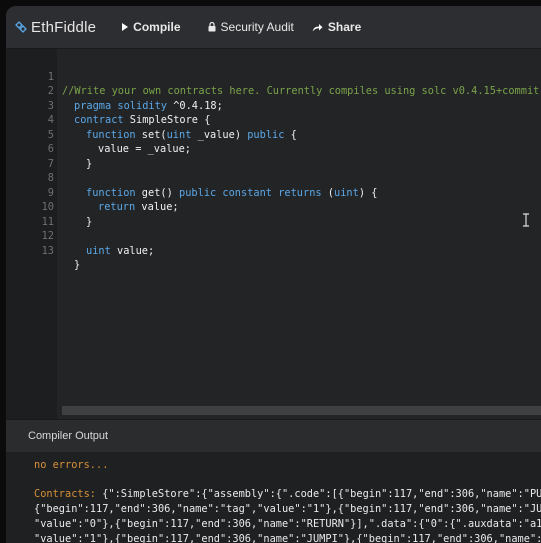 This screenshot has width=541, height=543. What do you see at coordinates (301, 410) in the screenshot?
I see `horizontal-scrollbar` at bounding box center [301, 410].